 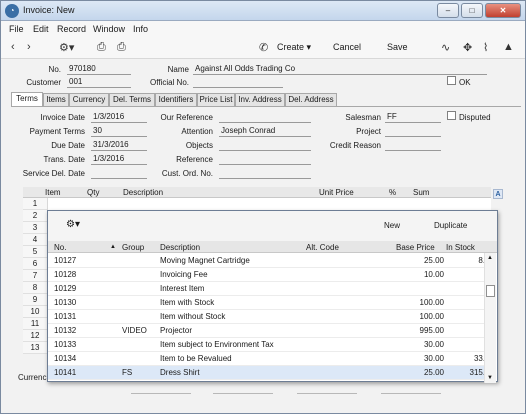 I want to click on item-row: 10131 Item without Stock 100.00, so click(x=266, y=317).